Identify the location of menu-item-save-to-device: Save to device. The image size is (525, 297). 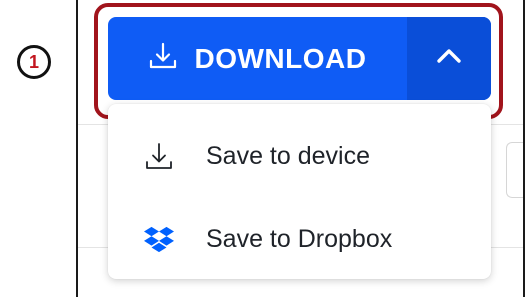
(299, 156).